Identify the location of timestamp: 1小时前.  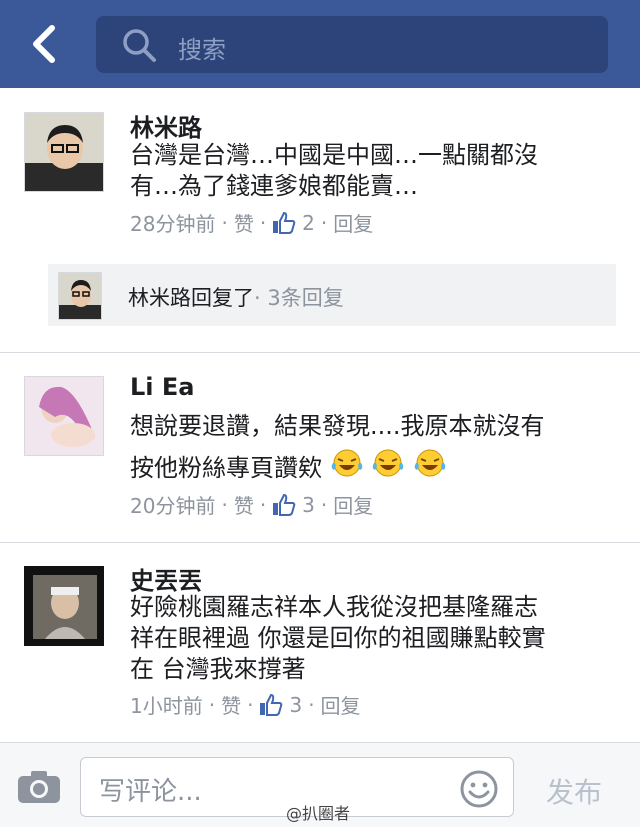
(166, 706).